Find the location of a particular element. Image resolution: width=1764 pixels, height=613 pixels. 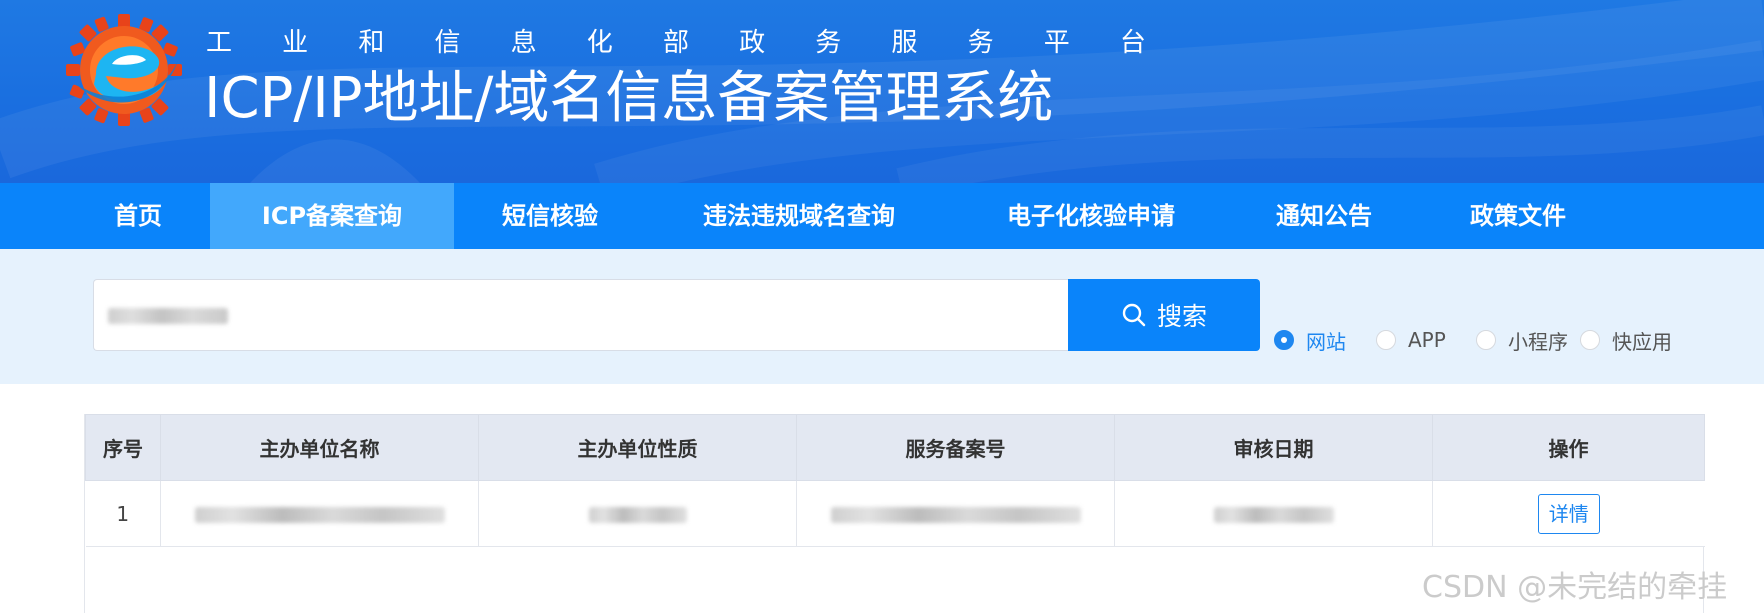

nav-item-electronic-verify: 电子化核验申请 is located at coordinates (1091, 216).